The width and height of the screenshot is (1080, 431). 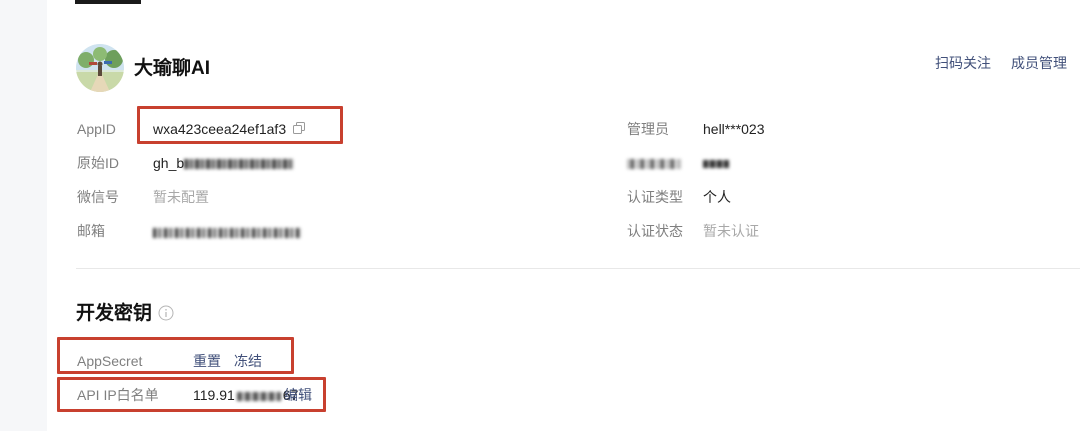 What do you see at coordinates (100, 68) in the screenshot?
I see `account-avatar` at bounding box center [100, 68].